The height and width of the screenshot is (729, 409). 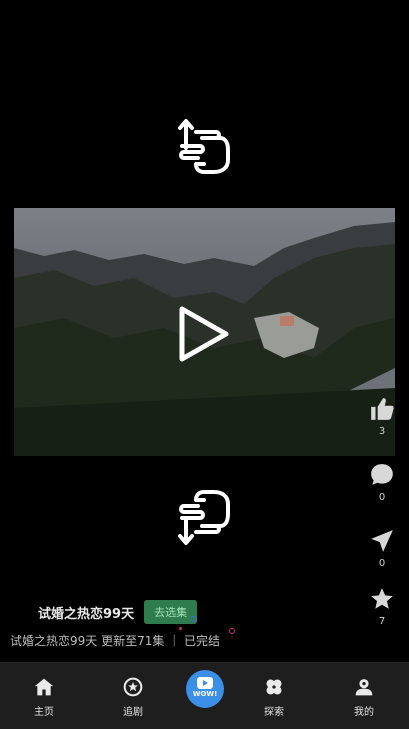 I want to click on like-count: 3, so click(x=382, y=431).